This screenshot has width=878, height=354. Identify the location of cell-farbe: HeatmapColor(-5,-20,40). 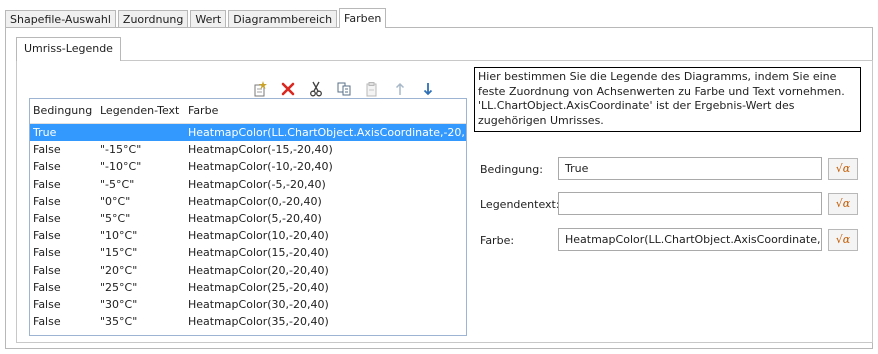
(257, 184).